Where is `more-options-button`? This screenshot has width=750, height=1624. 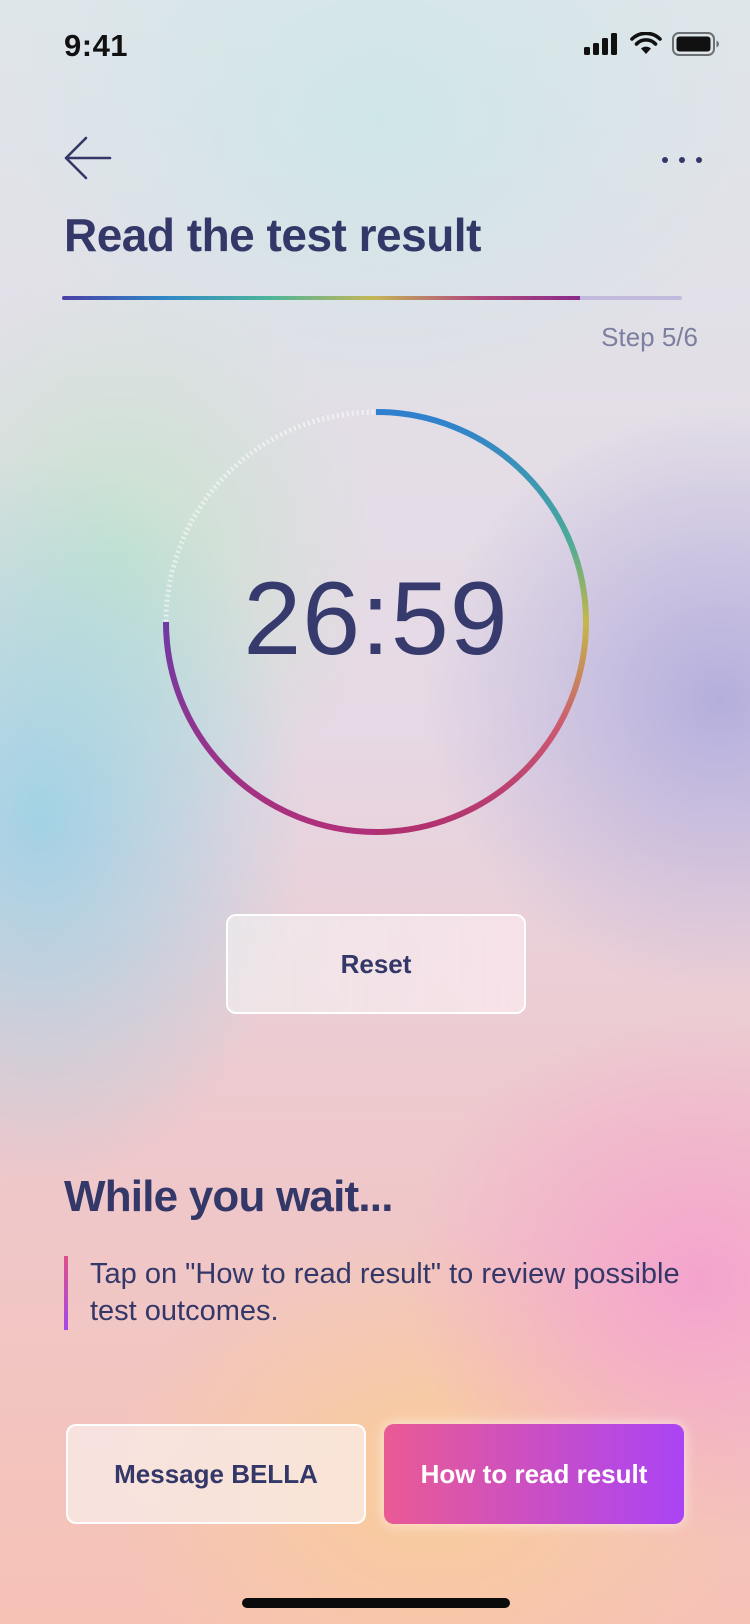 more-options-button is located at coordinates (683, 160).